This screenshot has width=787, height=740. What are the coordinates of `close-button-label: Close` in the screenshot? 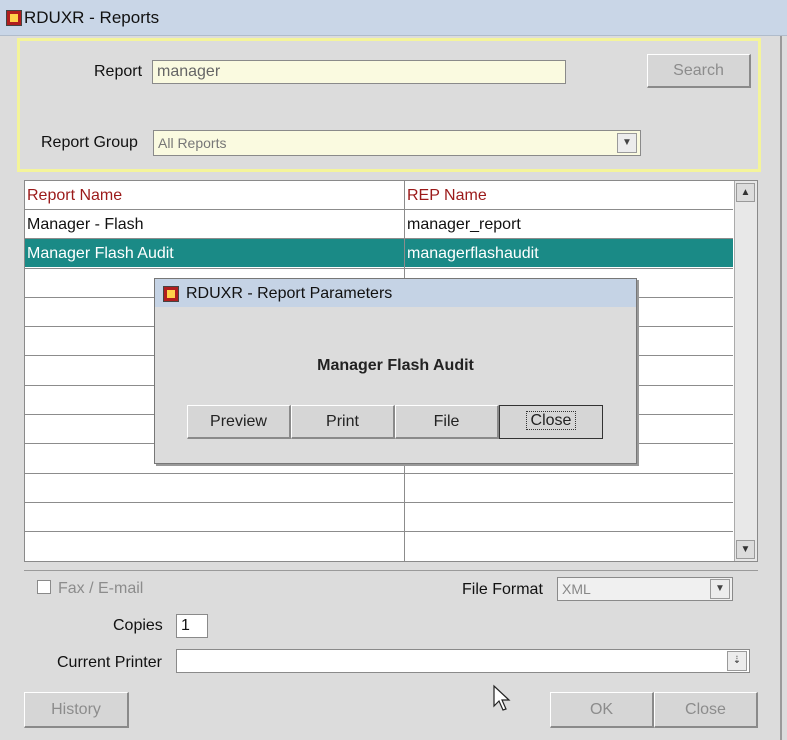 It's located at (705, 709).